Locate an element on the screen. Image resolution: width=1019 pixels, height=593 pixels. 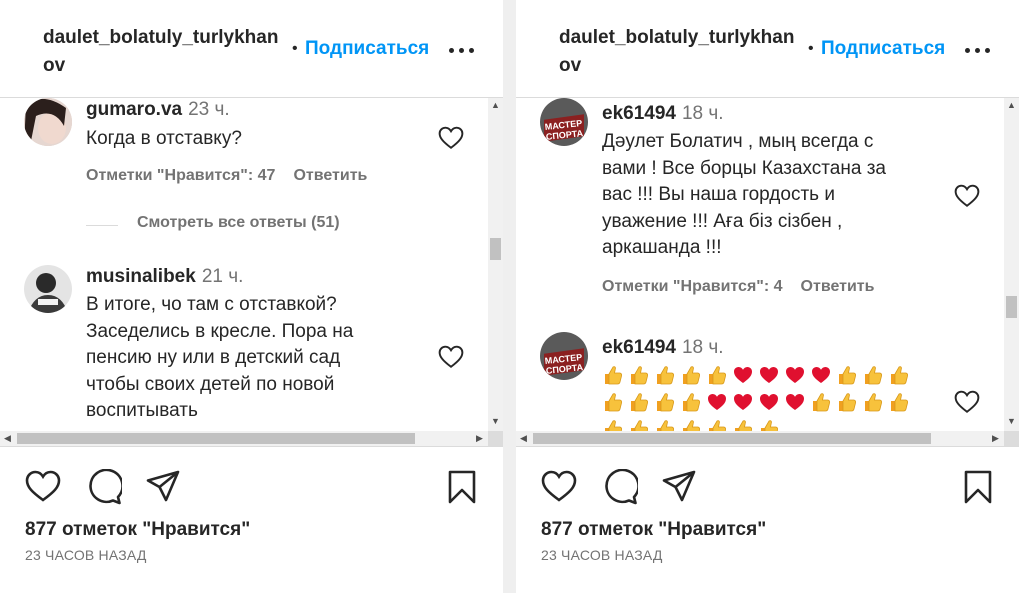
comment-time: 23 ч. is located at coordinates (209, 109).